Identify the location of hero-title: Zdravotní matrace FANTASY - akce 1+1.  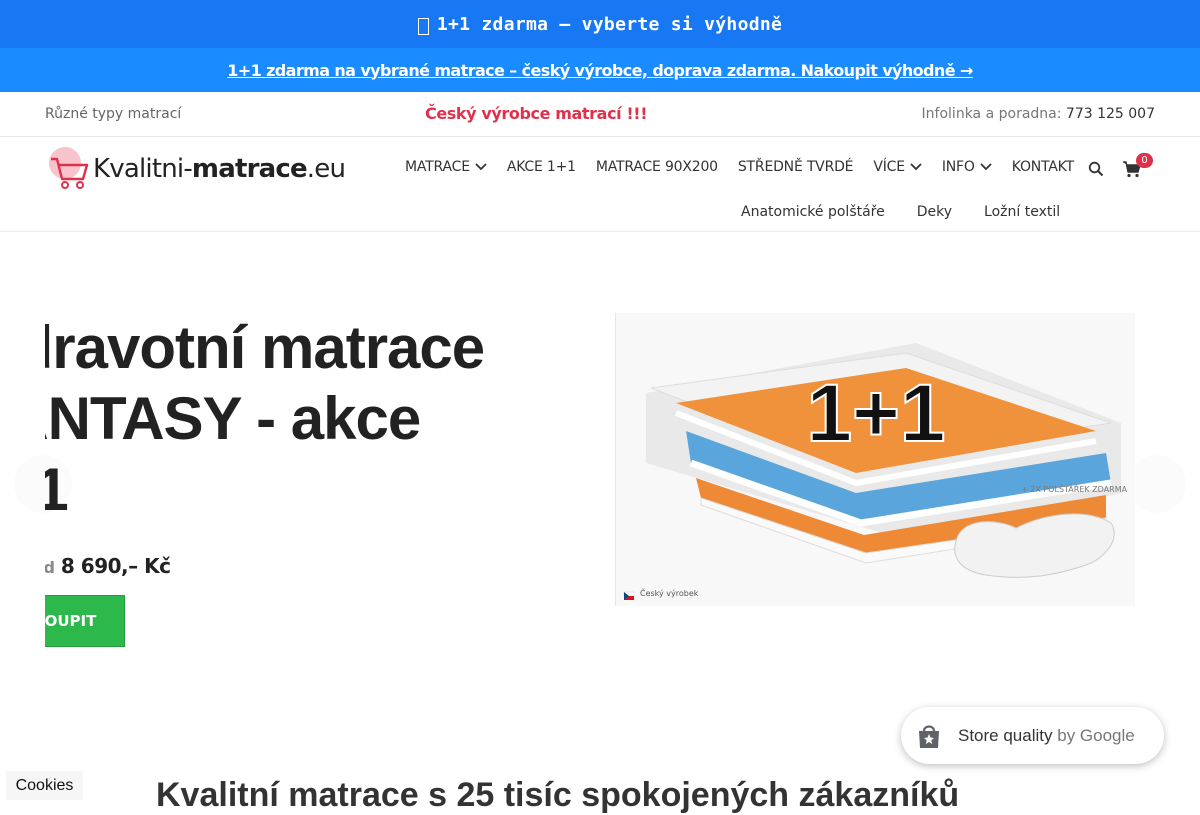
(293, 418).